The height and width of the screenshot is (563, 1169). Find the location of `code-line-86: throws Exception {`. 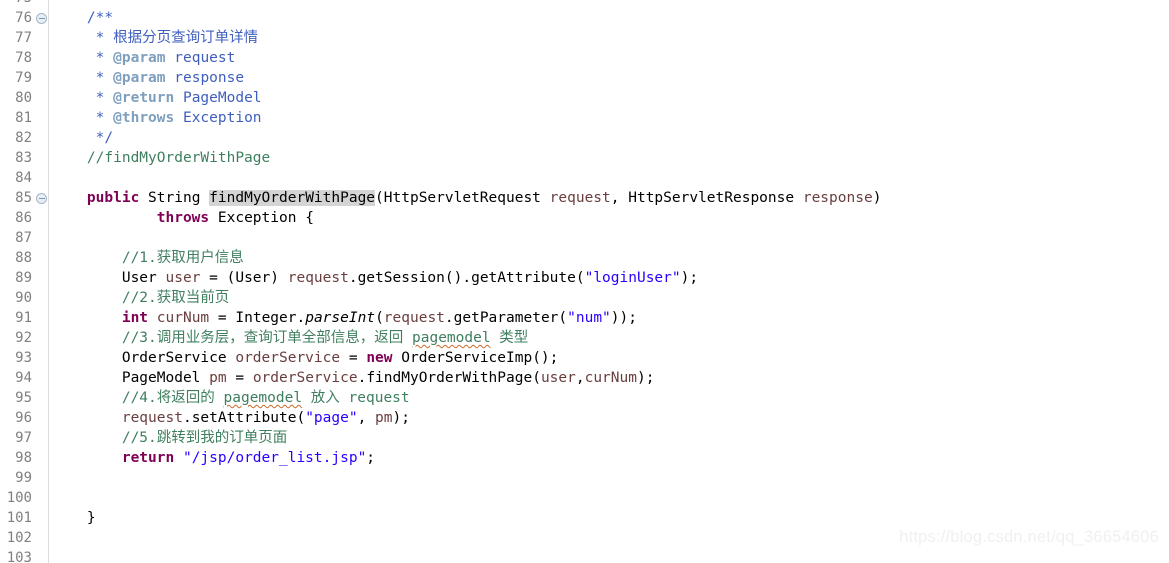

code-line-86: throws Exception { is located at coordinates (609, 218).